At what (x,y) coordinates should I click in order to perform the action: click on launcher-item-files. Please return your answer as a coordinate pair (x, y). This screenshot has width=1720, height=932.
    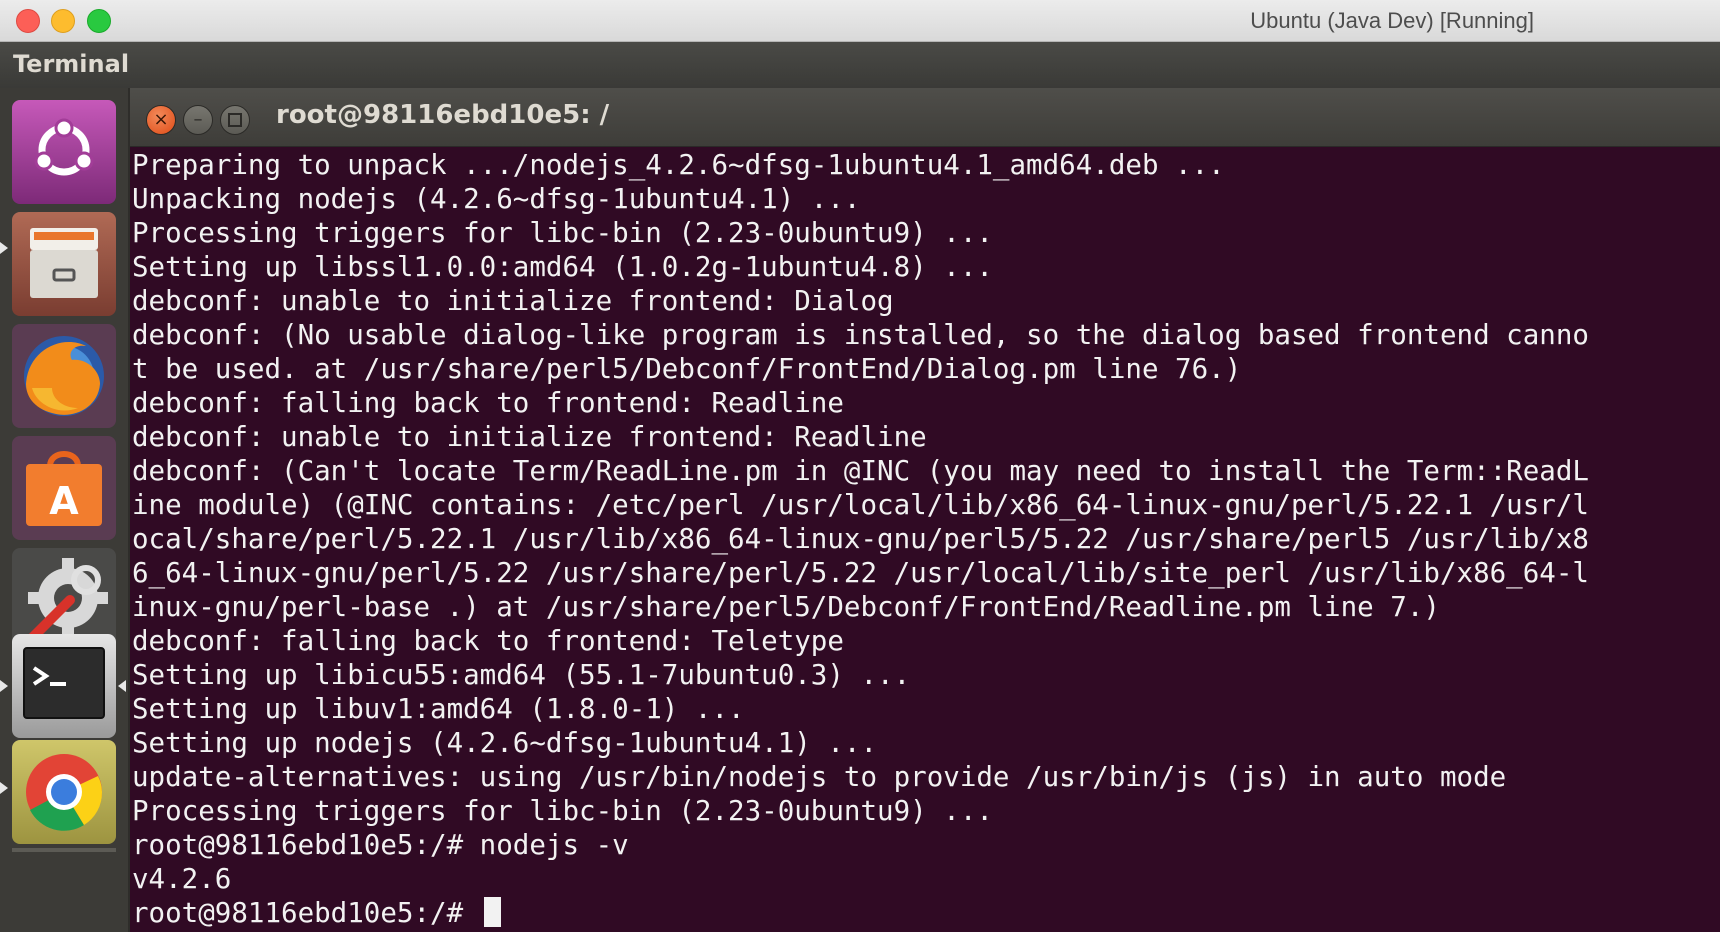
    Looking at the image, I should click on (64, 264).